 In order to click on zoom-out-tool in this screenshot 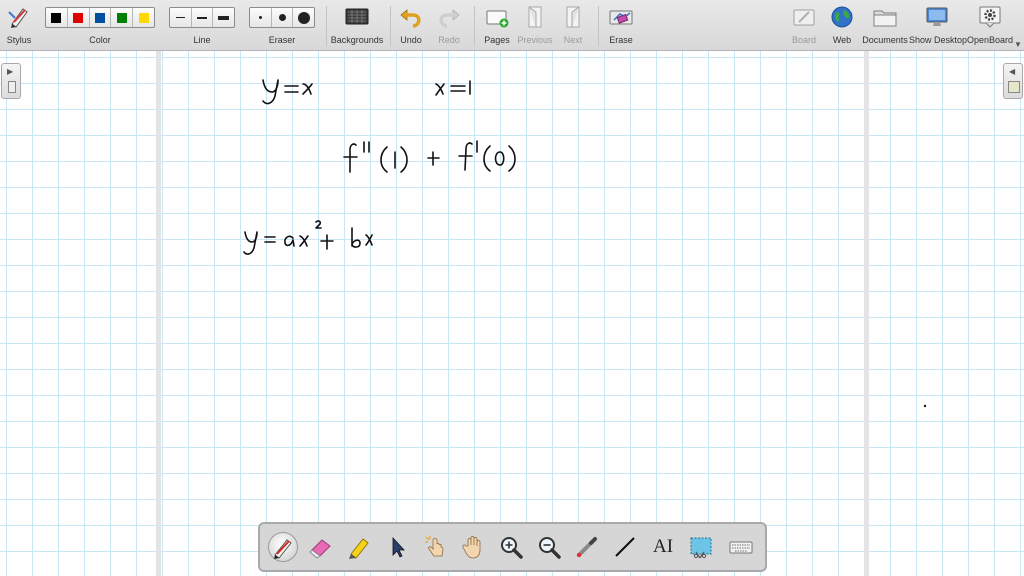, I will do `click(549, 547)`.